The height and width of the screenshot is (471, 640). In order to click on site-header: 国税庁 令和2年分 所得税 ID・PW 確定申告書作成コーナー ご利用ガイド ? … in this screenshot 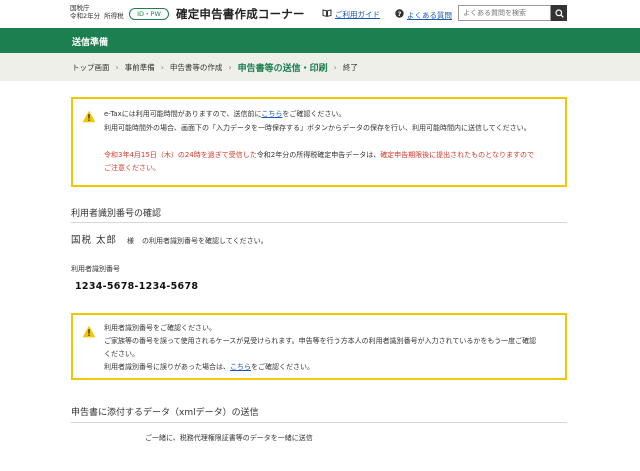, I will do `click(320, 14)`.